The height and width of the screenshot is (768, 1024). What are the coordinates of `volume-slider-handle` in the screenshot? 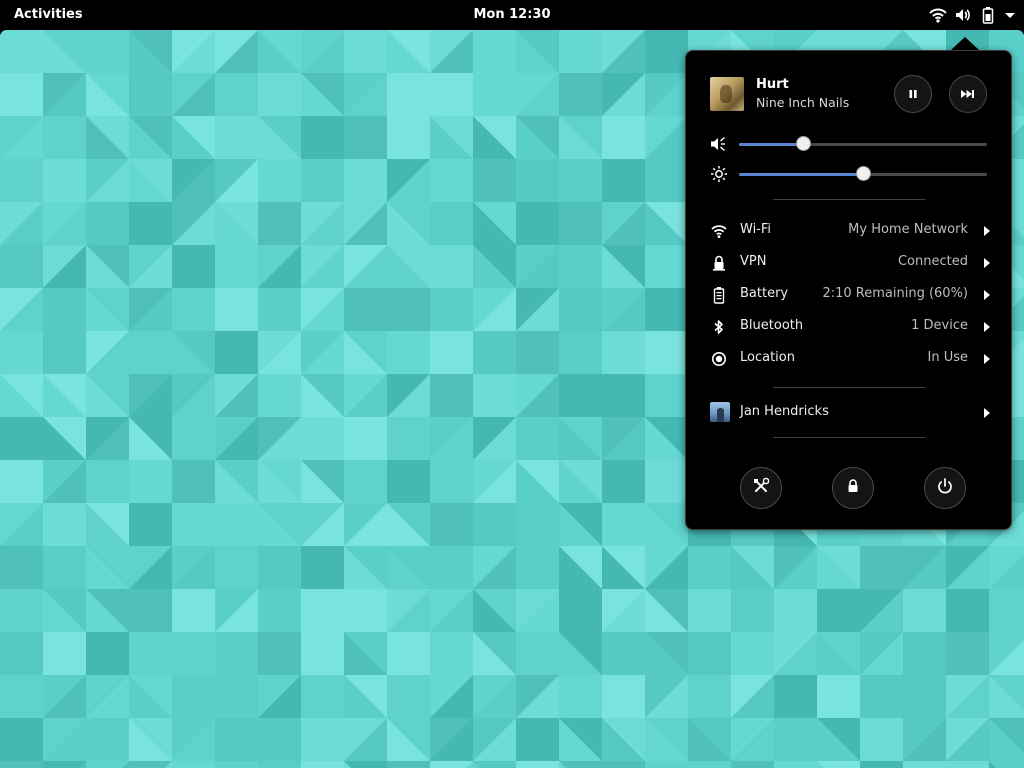 It's located at (804, 143).